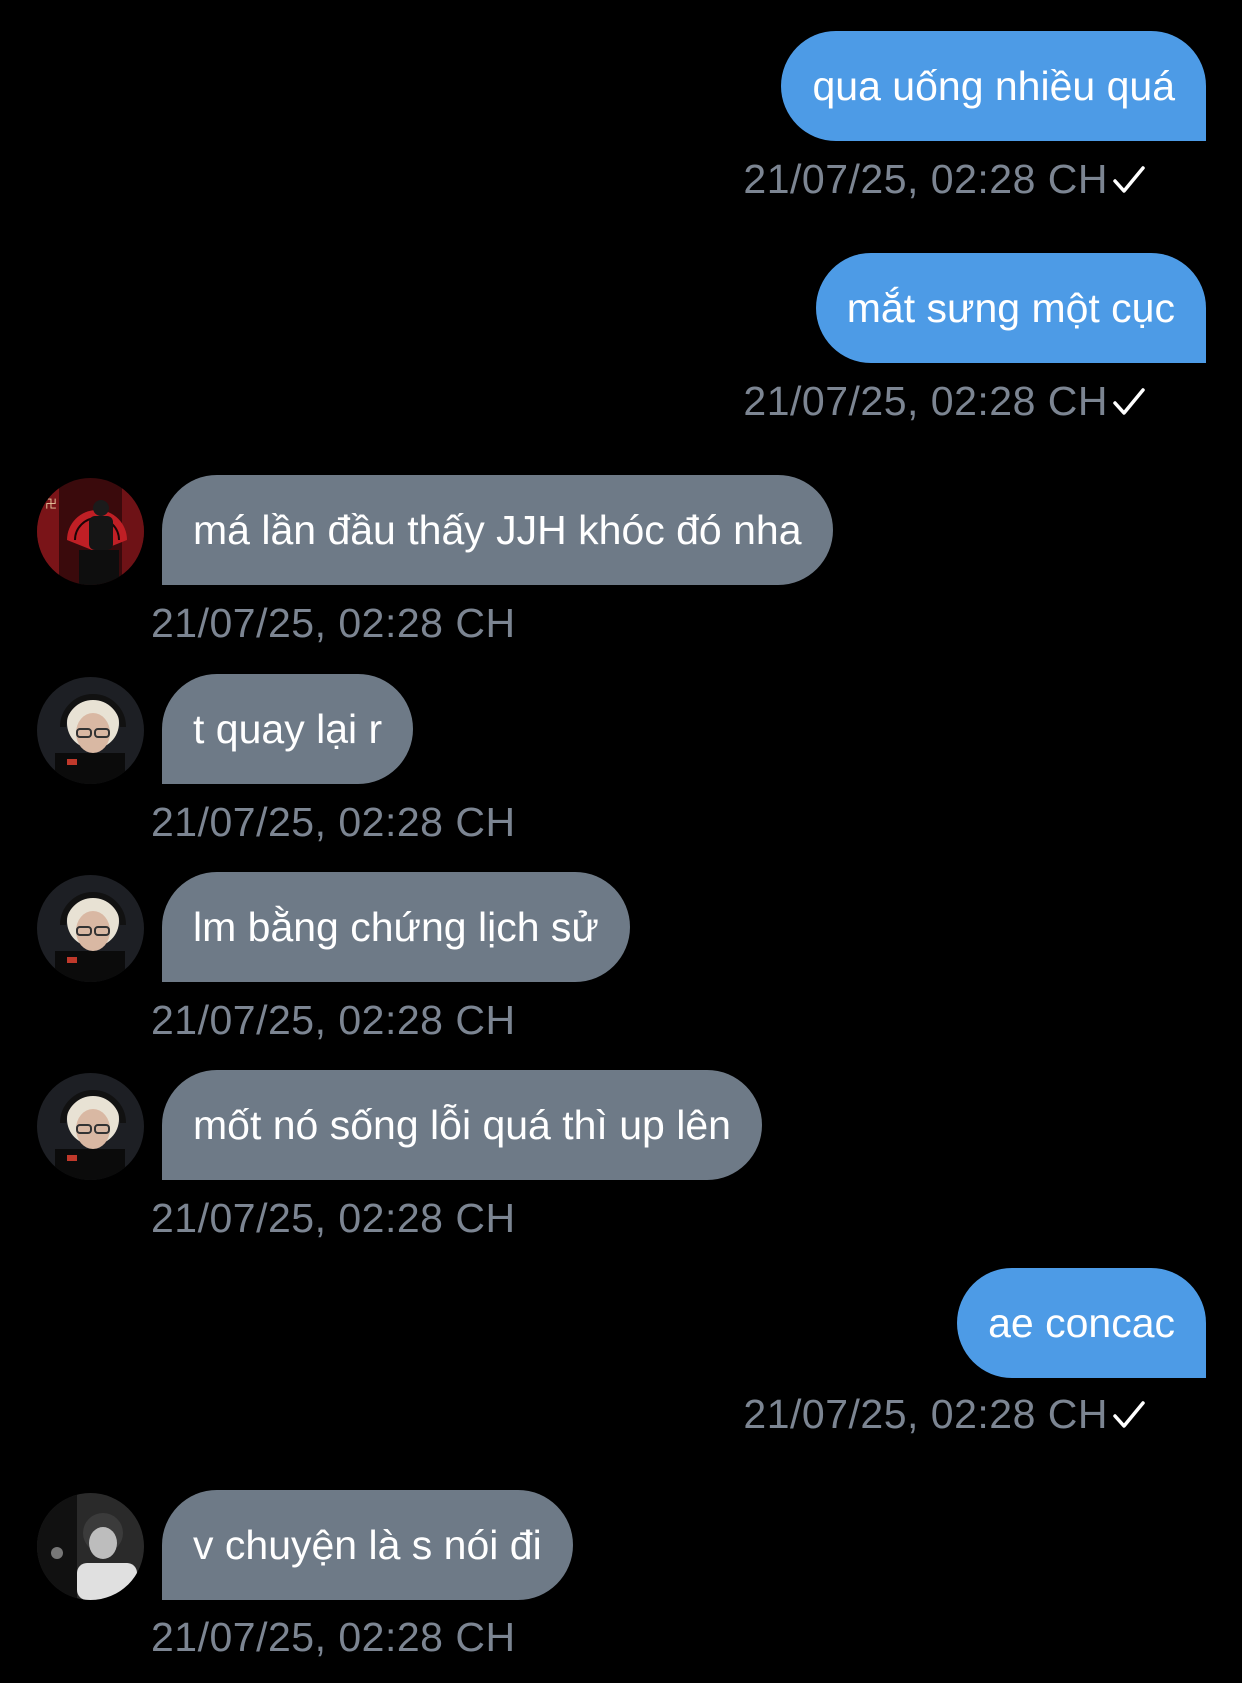 The width and height of the screenshot is (1242, 1683). What do you see at coordinates (288, 729) in the screenshot?
I see `incoming-message-bubble: t quay lại r` at bounding box center [288, 729].